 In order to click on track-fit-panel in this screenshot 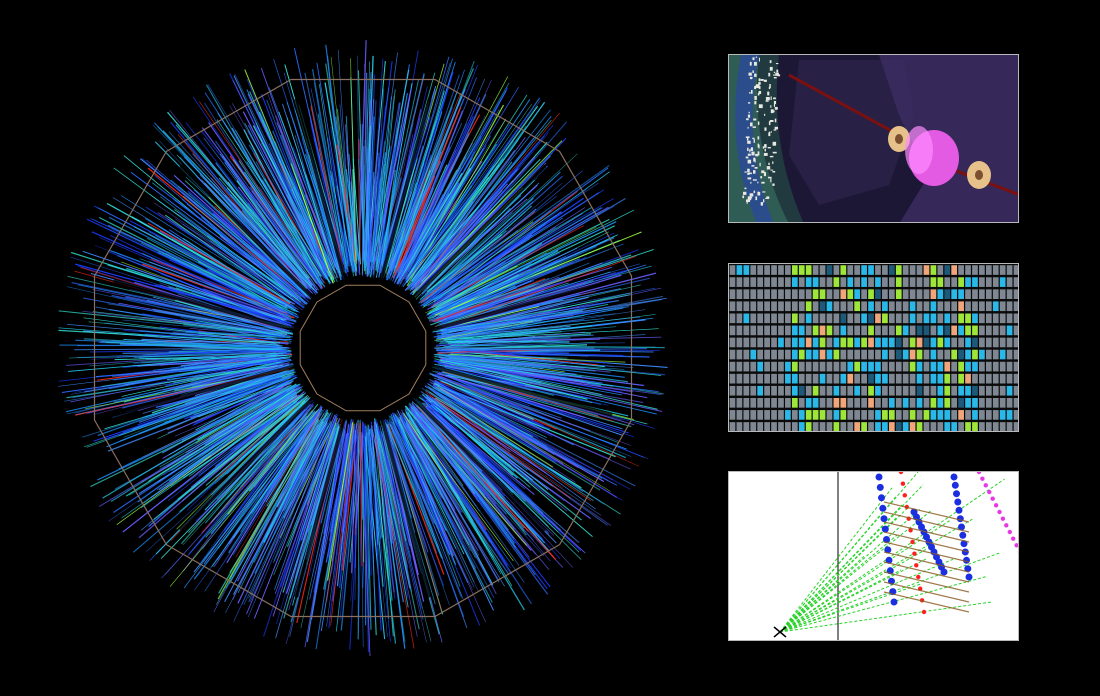, I will do `click(873, 556)`.